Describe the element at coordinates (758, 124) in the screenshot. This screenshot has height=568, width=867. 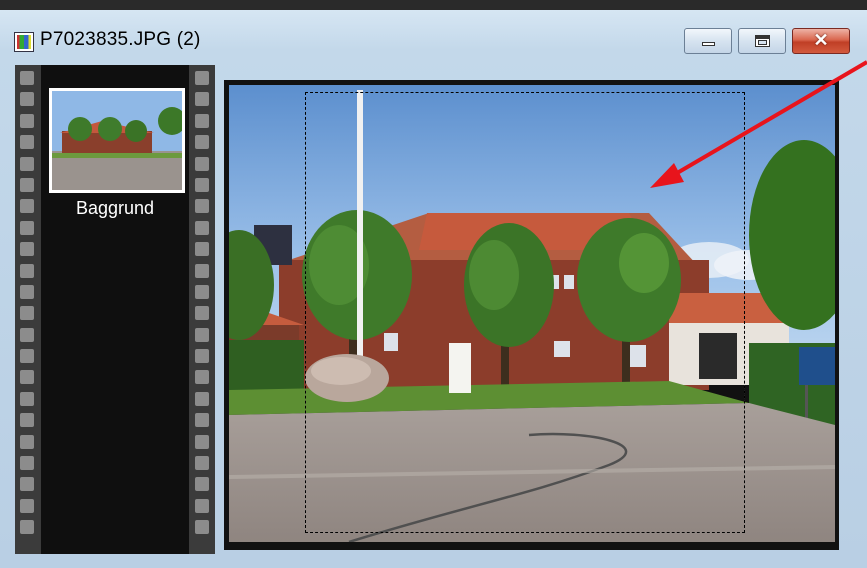
I see `red-arrow-annotation` at that location.